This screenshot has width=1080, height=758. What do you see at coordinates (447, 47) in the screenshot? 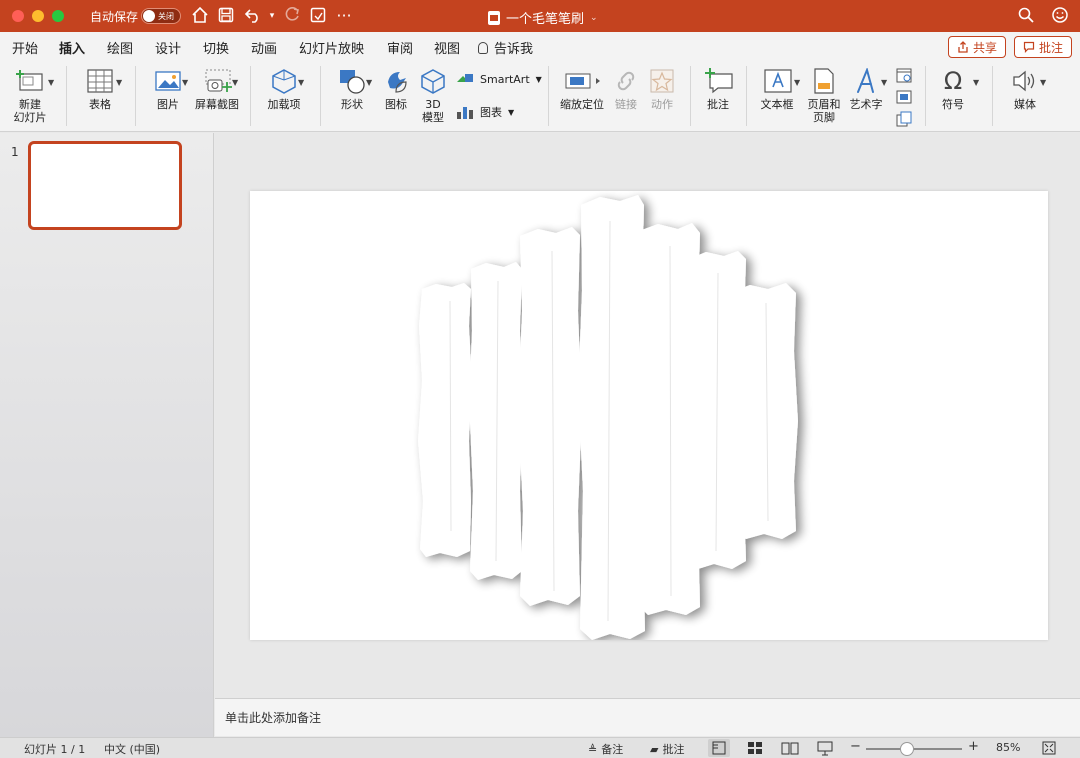
I see `tab-view: 视图` at bounding box center [447, 47].